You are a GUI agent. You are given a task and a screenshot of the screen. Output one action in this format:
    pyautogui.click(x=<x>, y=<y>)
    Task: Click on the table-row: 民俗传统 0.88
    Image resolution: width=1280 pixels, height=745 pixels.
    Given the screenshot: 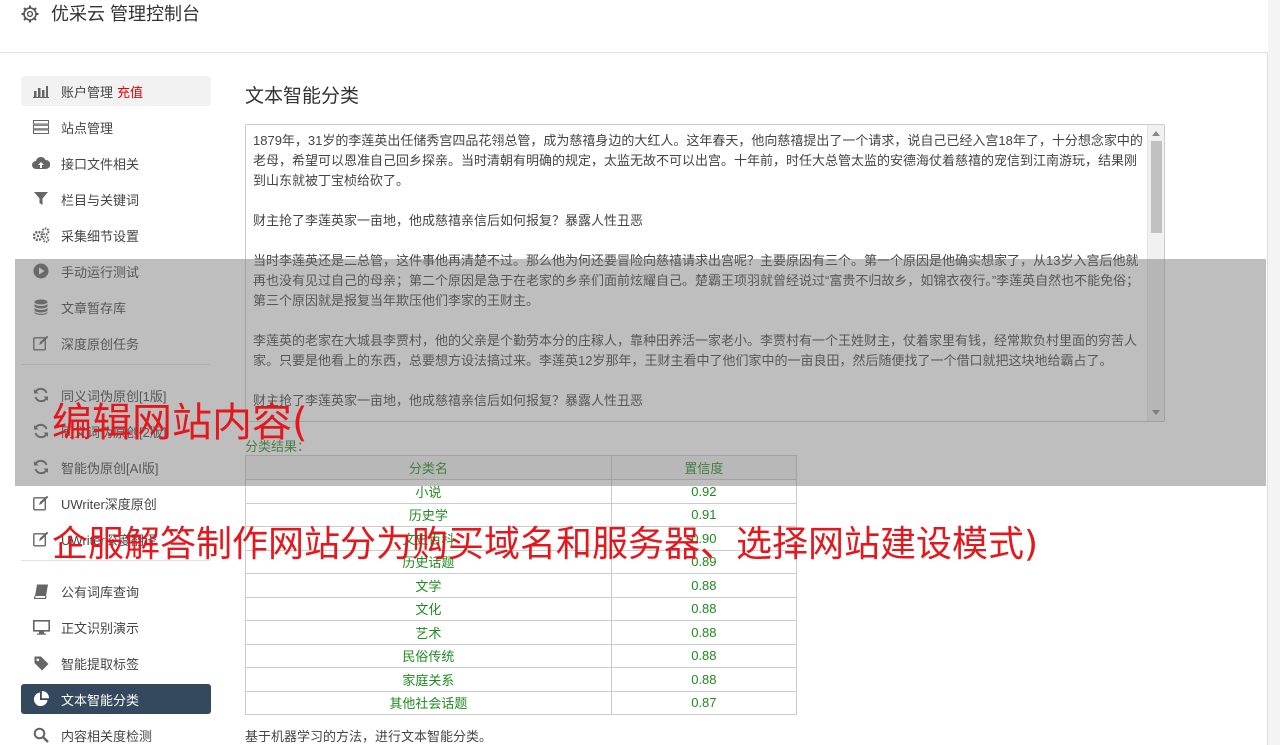 What is the action you would take?
    pyautogui.click(x=521, y=655)
    